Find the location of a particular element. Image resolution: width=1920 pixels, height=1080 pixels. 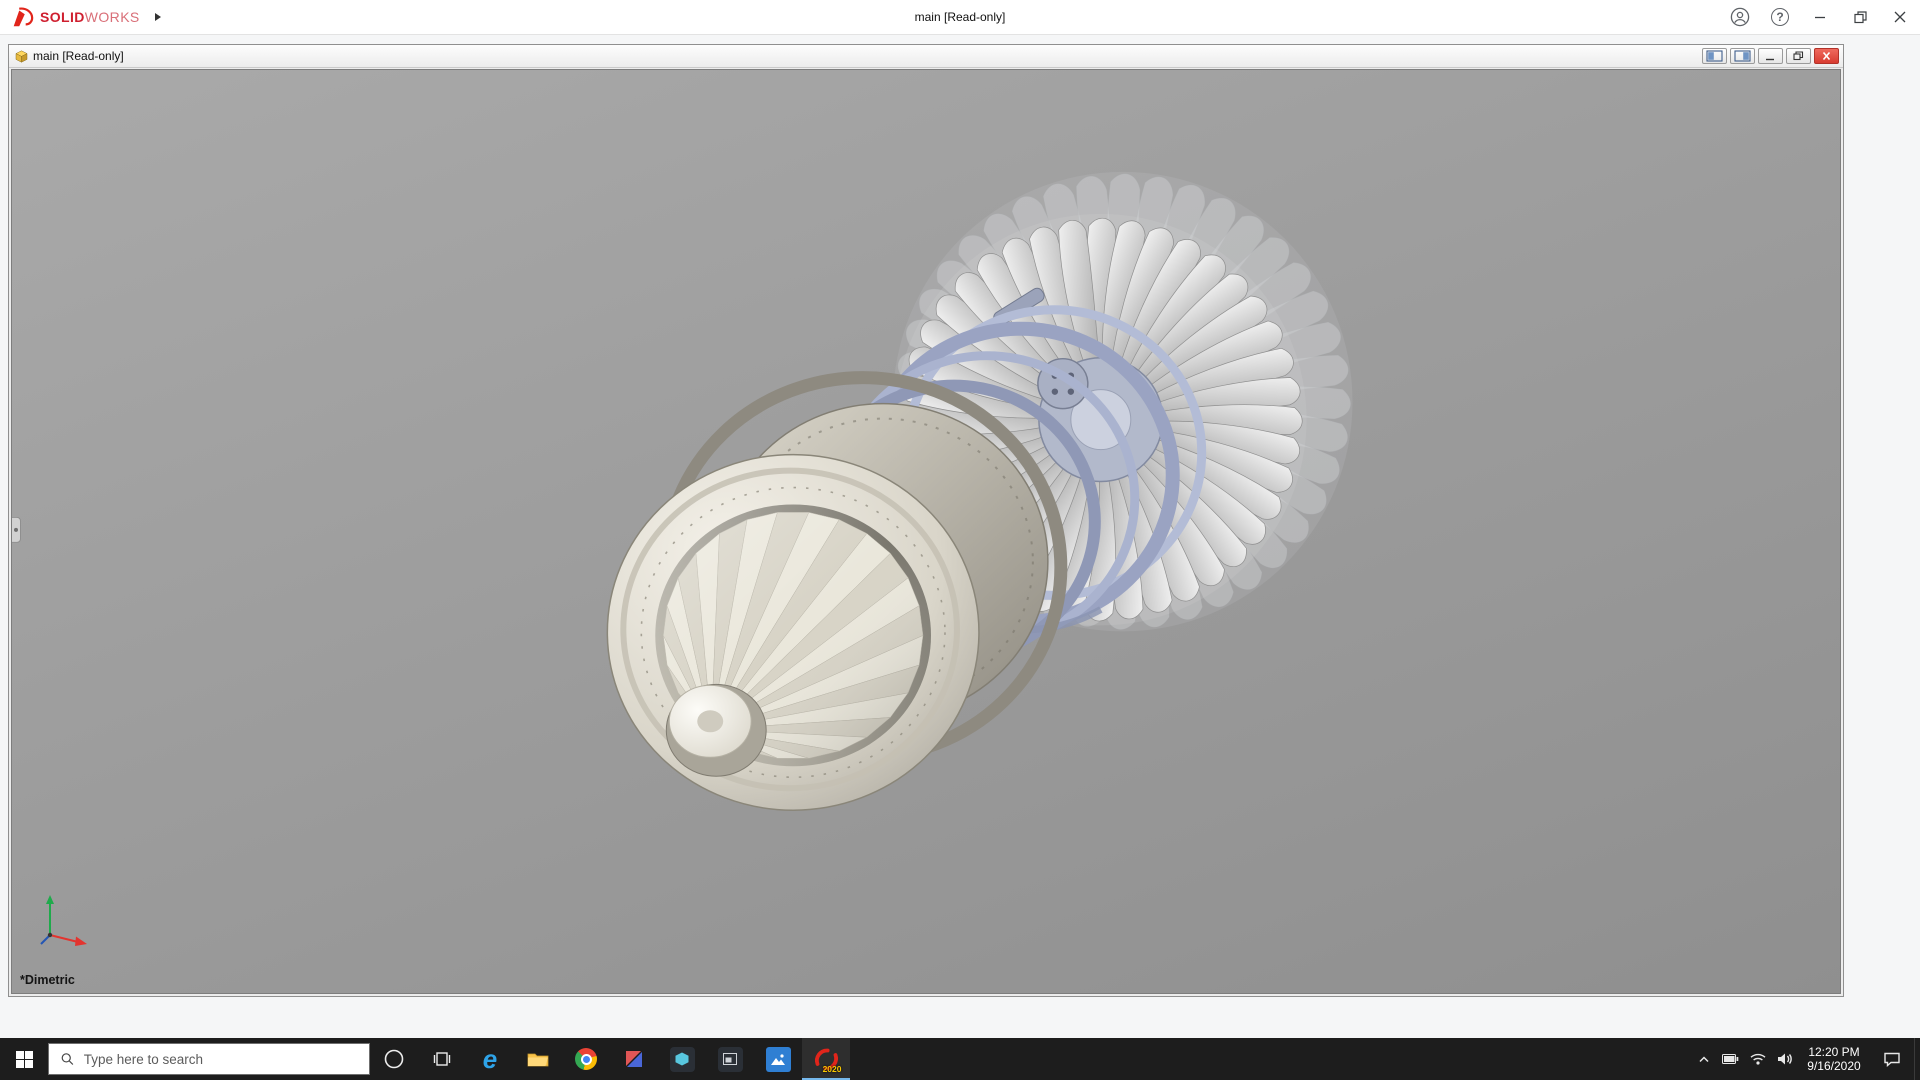

minimize-icon is located at coordinates (1820, 17).